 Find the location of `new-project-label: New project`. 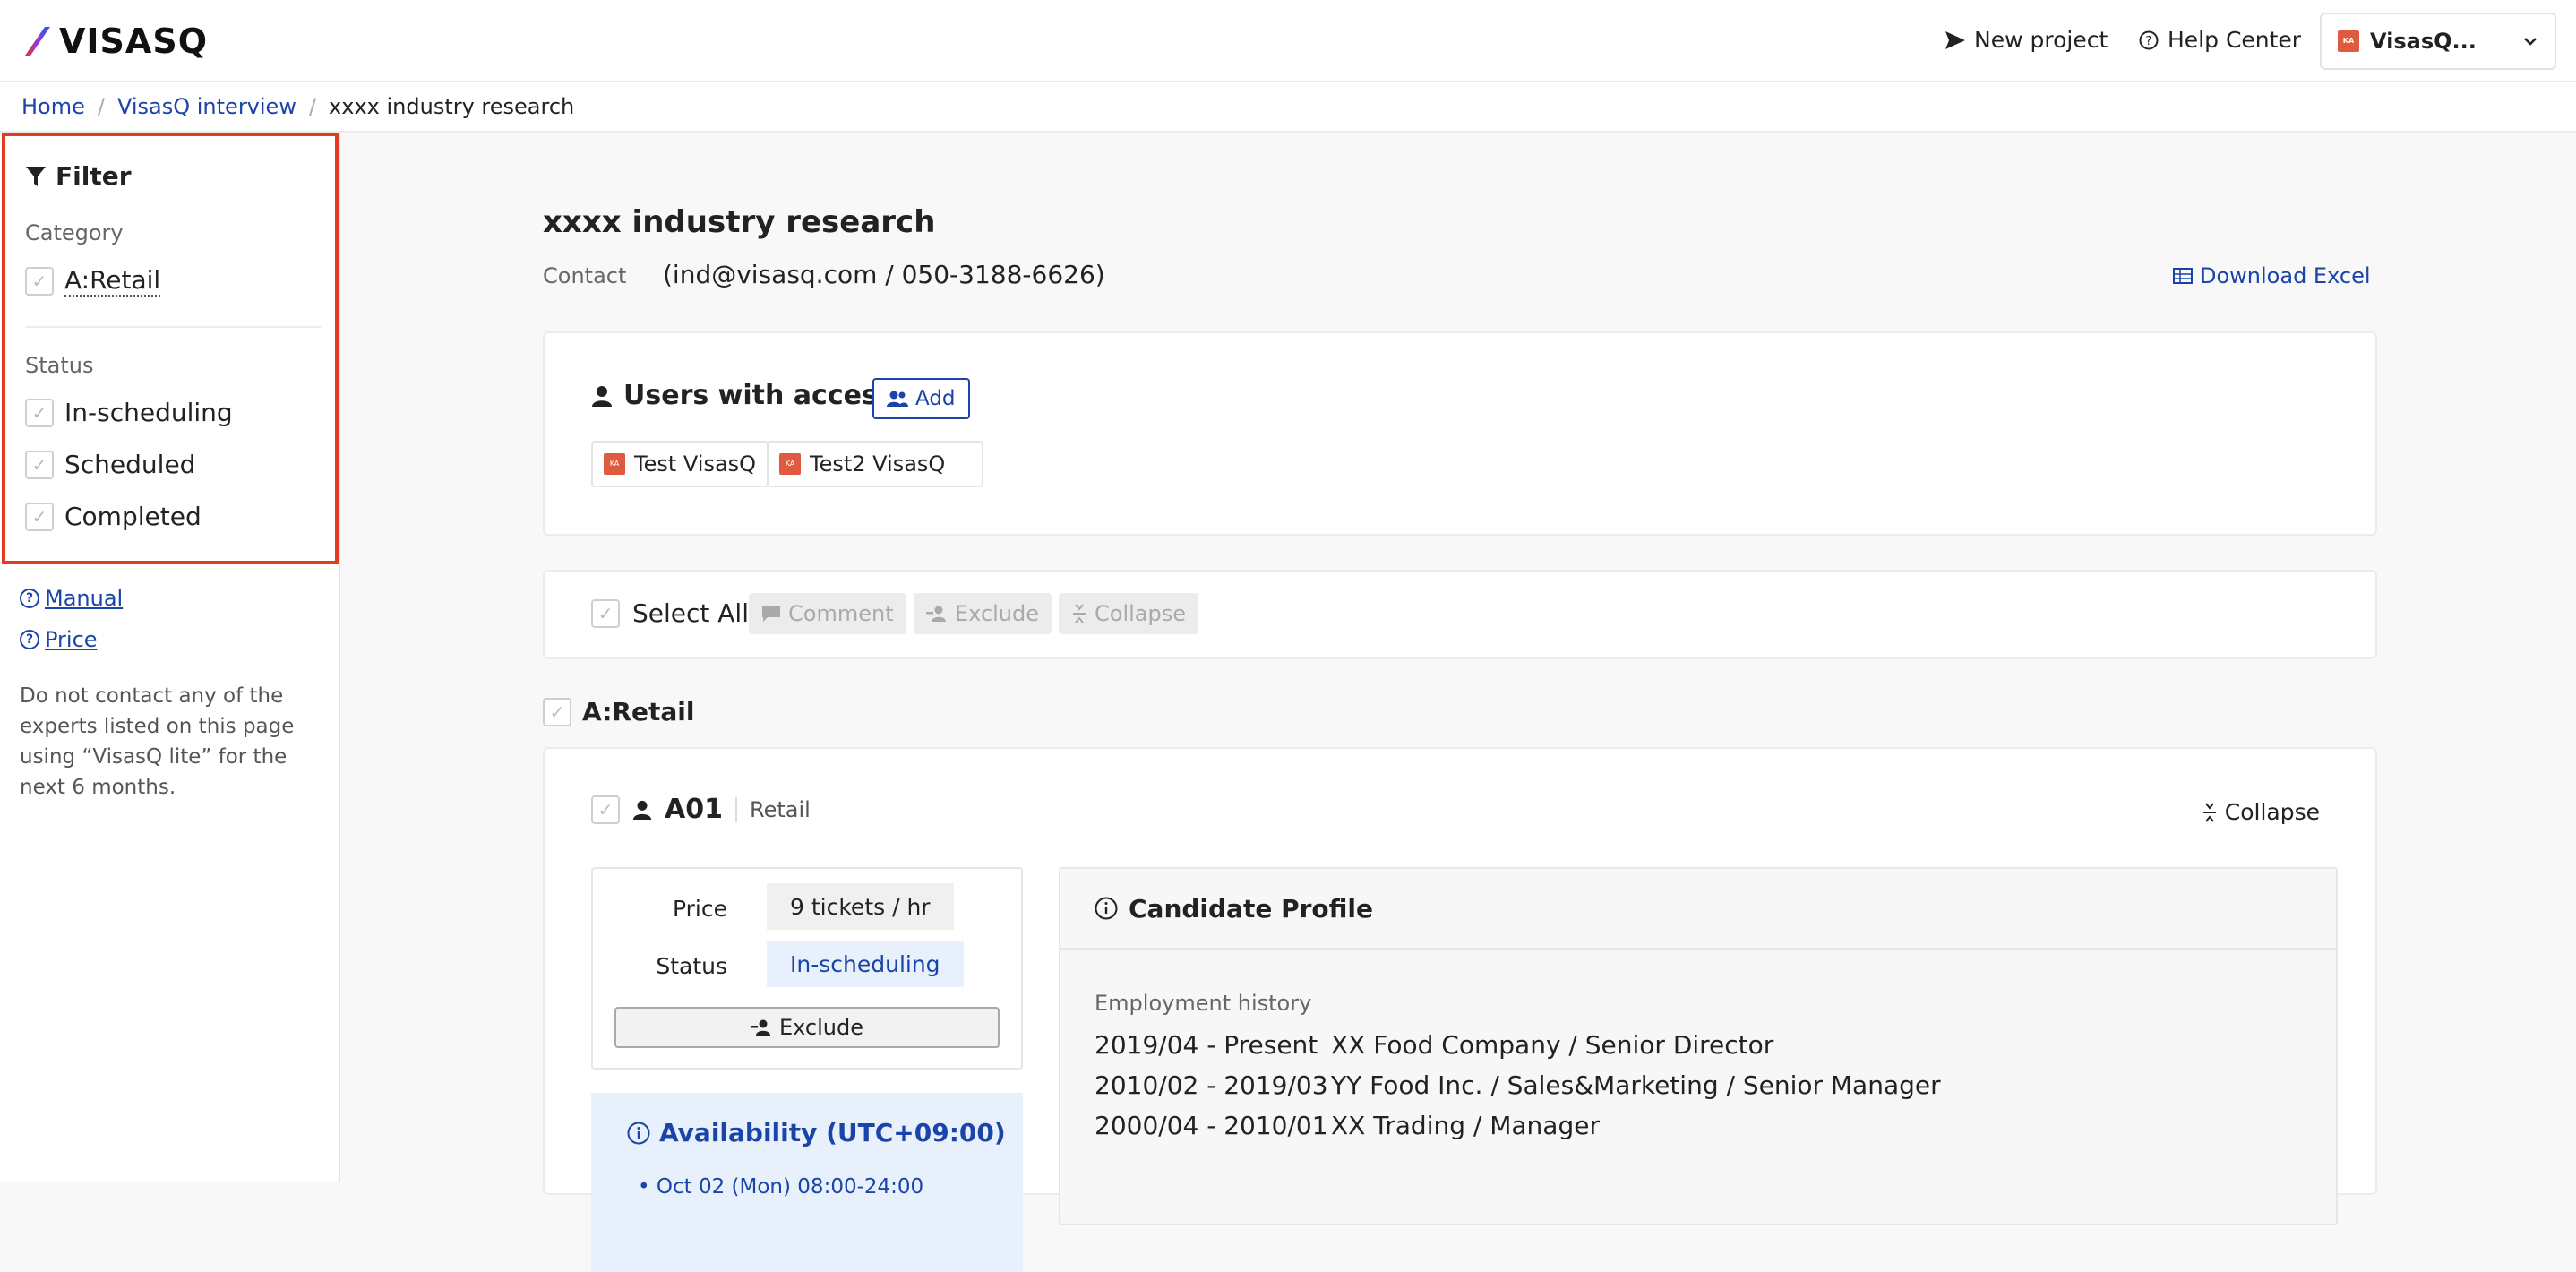

new-project-label: New project is located at coordinates (2041, 40).